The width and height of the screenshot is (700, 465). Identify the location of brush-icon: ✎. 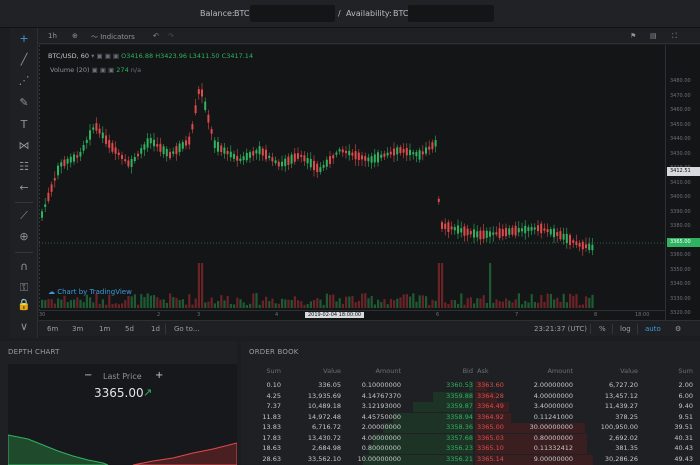
(24, 103).